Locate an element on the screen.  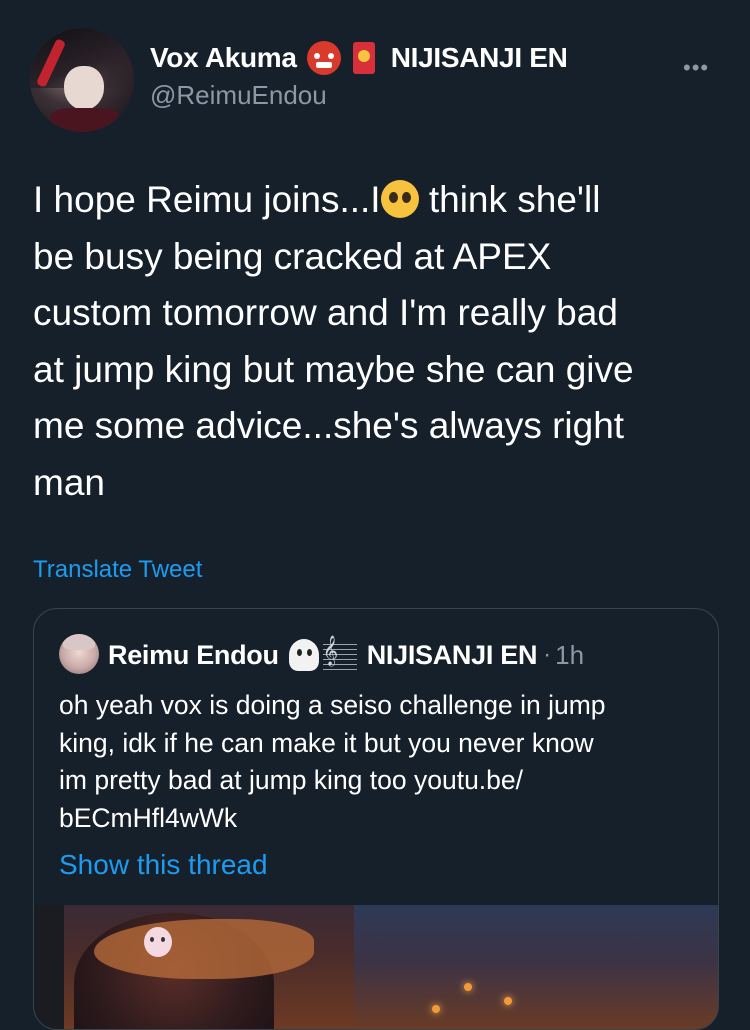
media-ghost-accessory is located at coordinates (158, 942).